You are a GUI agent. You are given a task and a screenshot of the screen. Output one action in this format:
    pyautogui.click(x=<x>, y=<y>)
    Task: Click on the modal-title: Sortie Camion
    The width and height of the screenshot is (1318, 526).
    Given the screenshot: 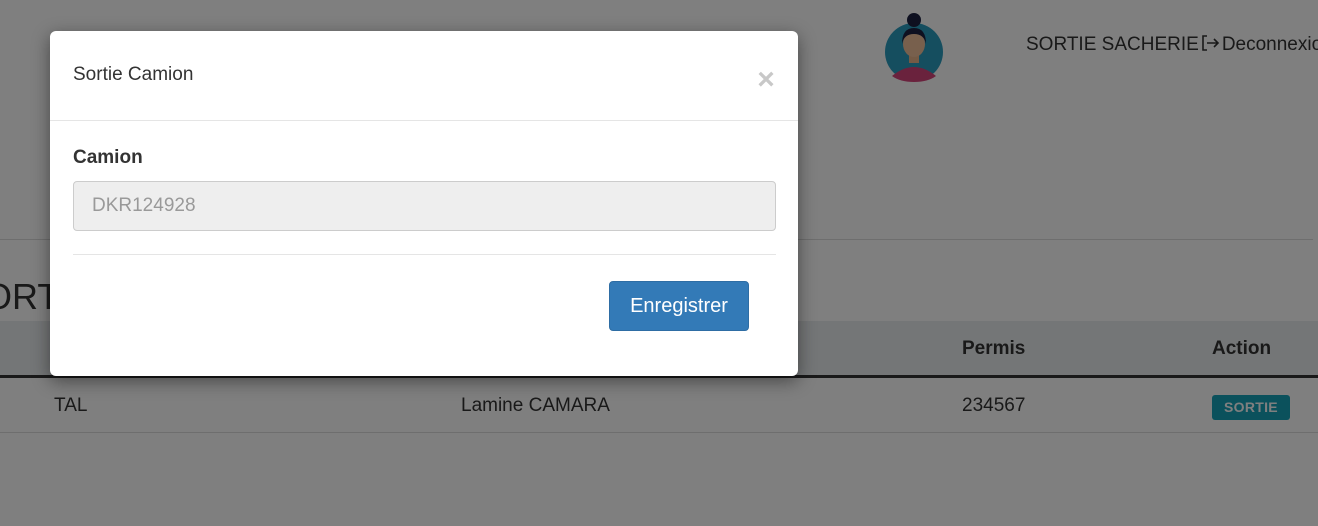 What is the action you would take?
    pyautogui.click(x=133, y=74)
    